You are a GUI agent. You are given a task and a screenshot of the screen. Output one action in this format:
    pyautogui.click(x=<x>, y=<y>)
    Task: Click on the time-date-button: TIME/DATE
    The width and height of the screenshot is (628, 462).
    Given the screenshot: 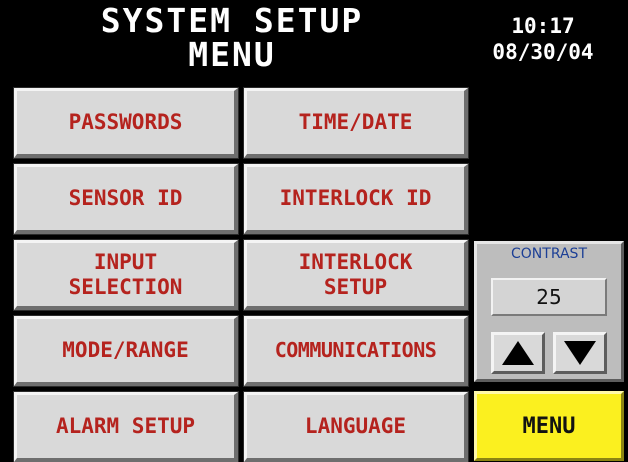 What is the action you would take?
    pyautogui.click(x=356, y=123)
    